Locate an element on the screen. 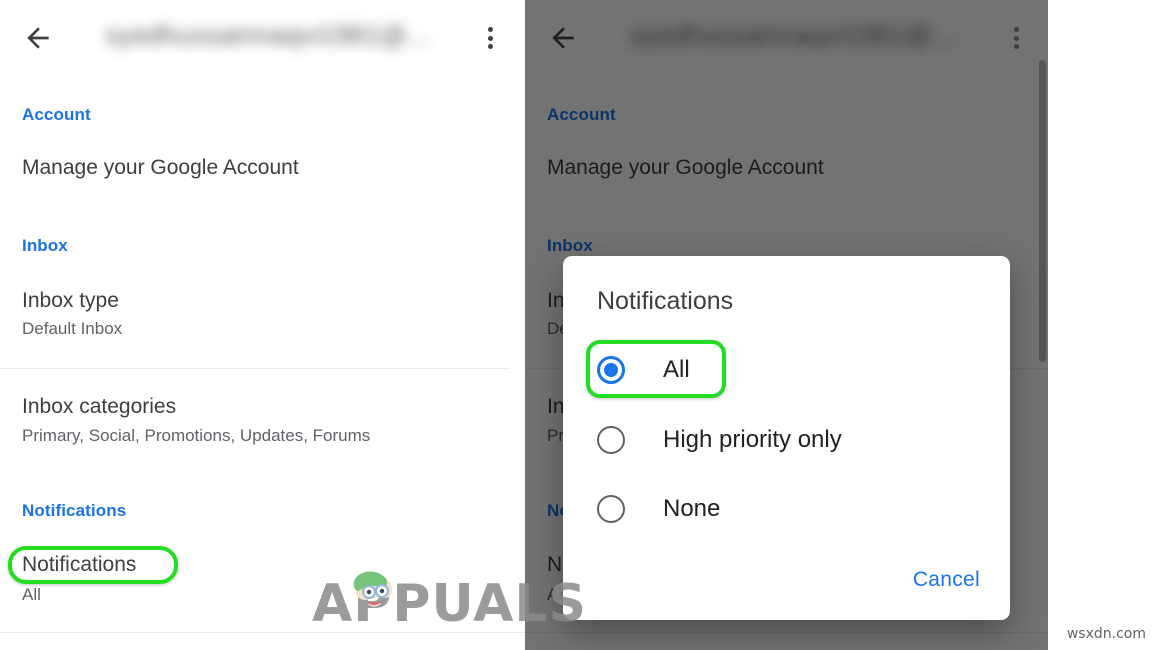 The image size is (1160, 650). page-gutter is located at coordinates (1104, 325).